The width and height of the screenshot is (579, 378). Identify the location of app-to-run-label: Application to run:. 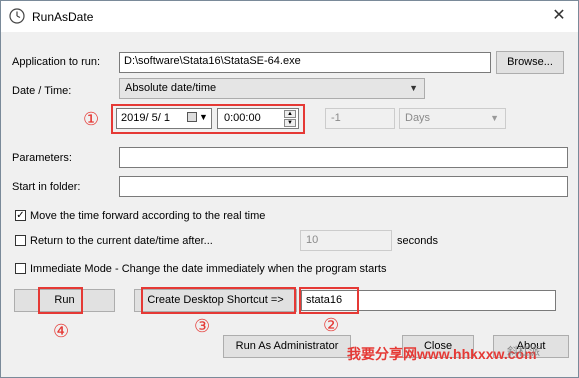
(56, 62).